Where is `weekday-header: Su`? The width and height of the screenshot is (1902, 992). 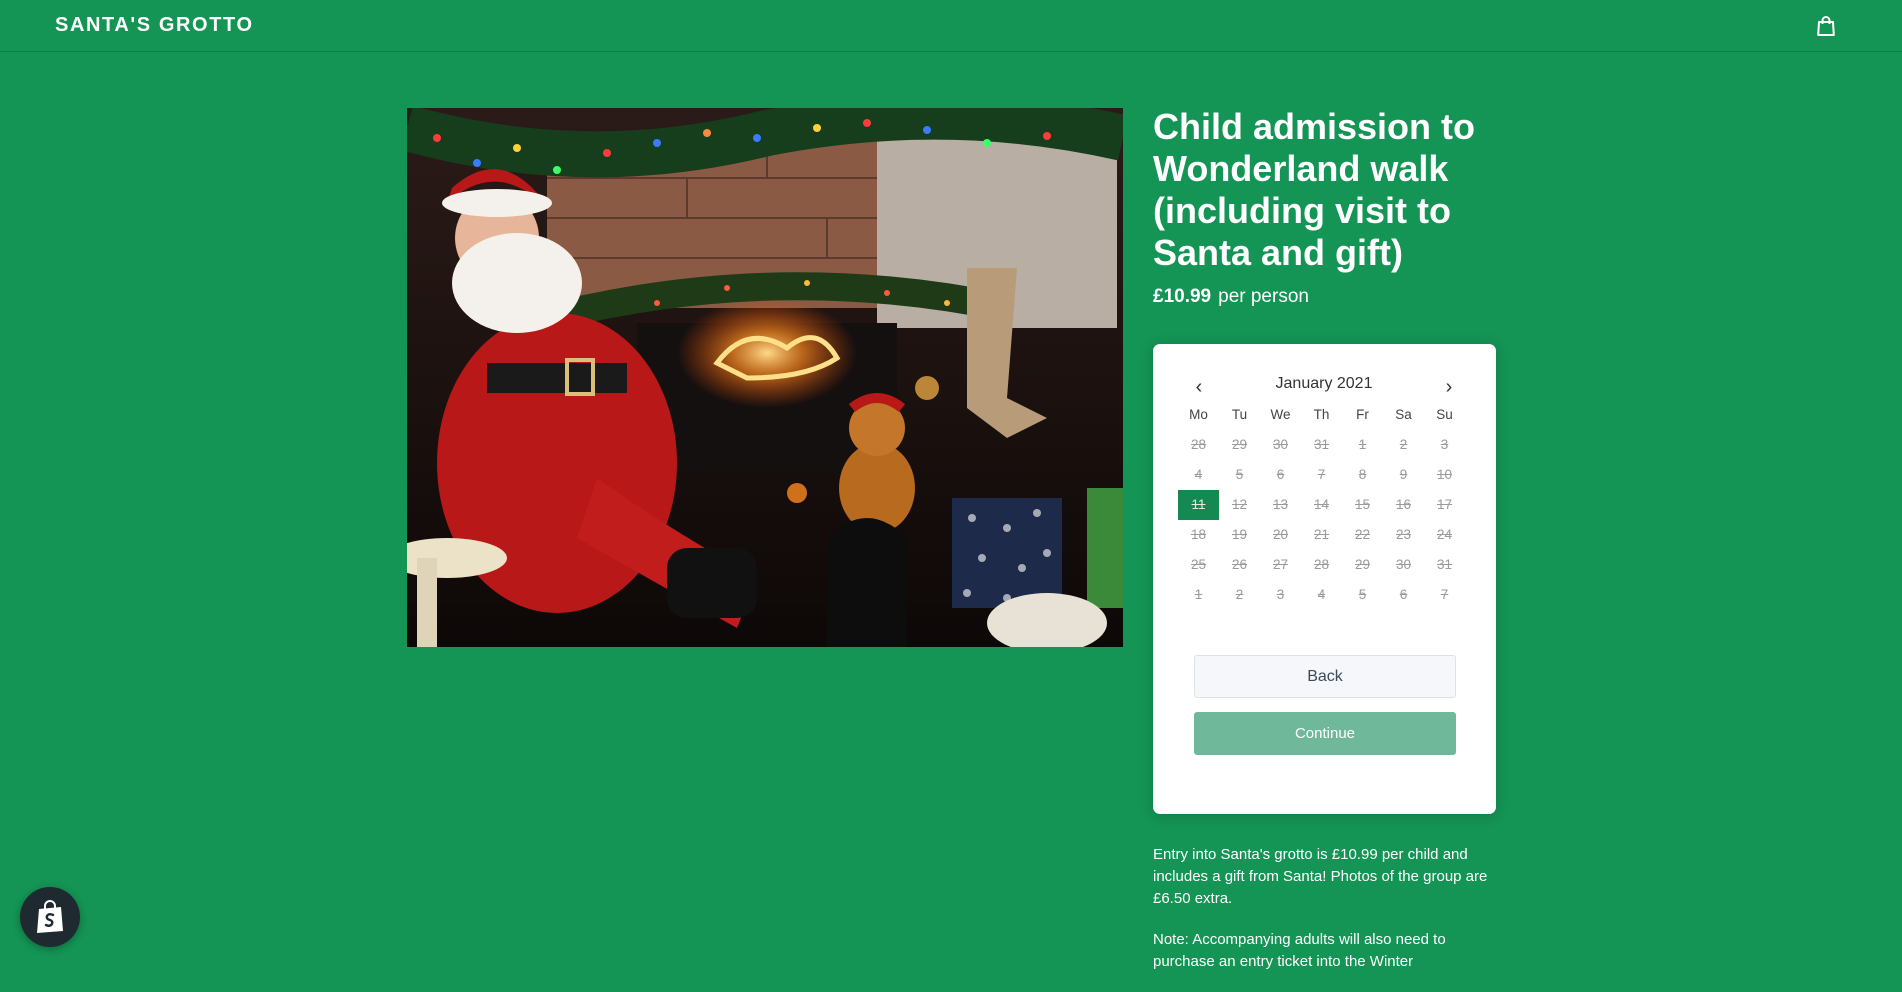 weekday-header: Su is located at coordinates (1444, 414).